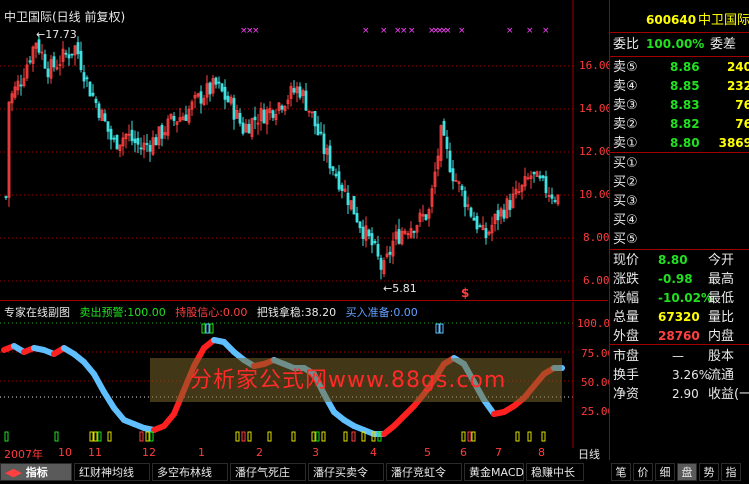 The height and width of the screenshot is (484, 749). I want to click on rtab-trades: 笔, so click(621, 472).